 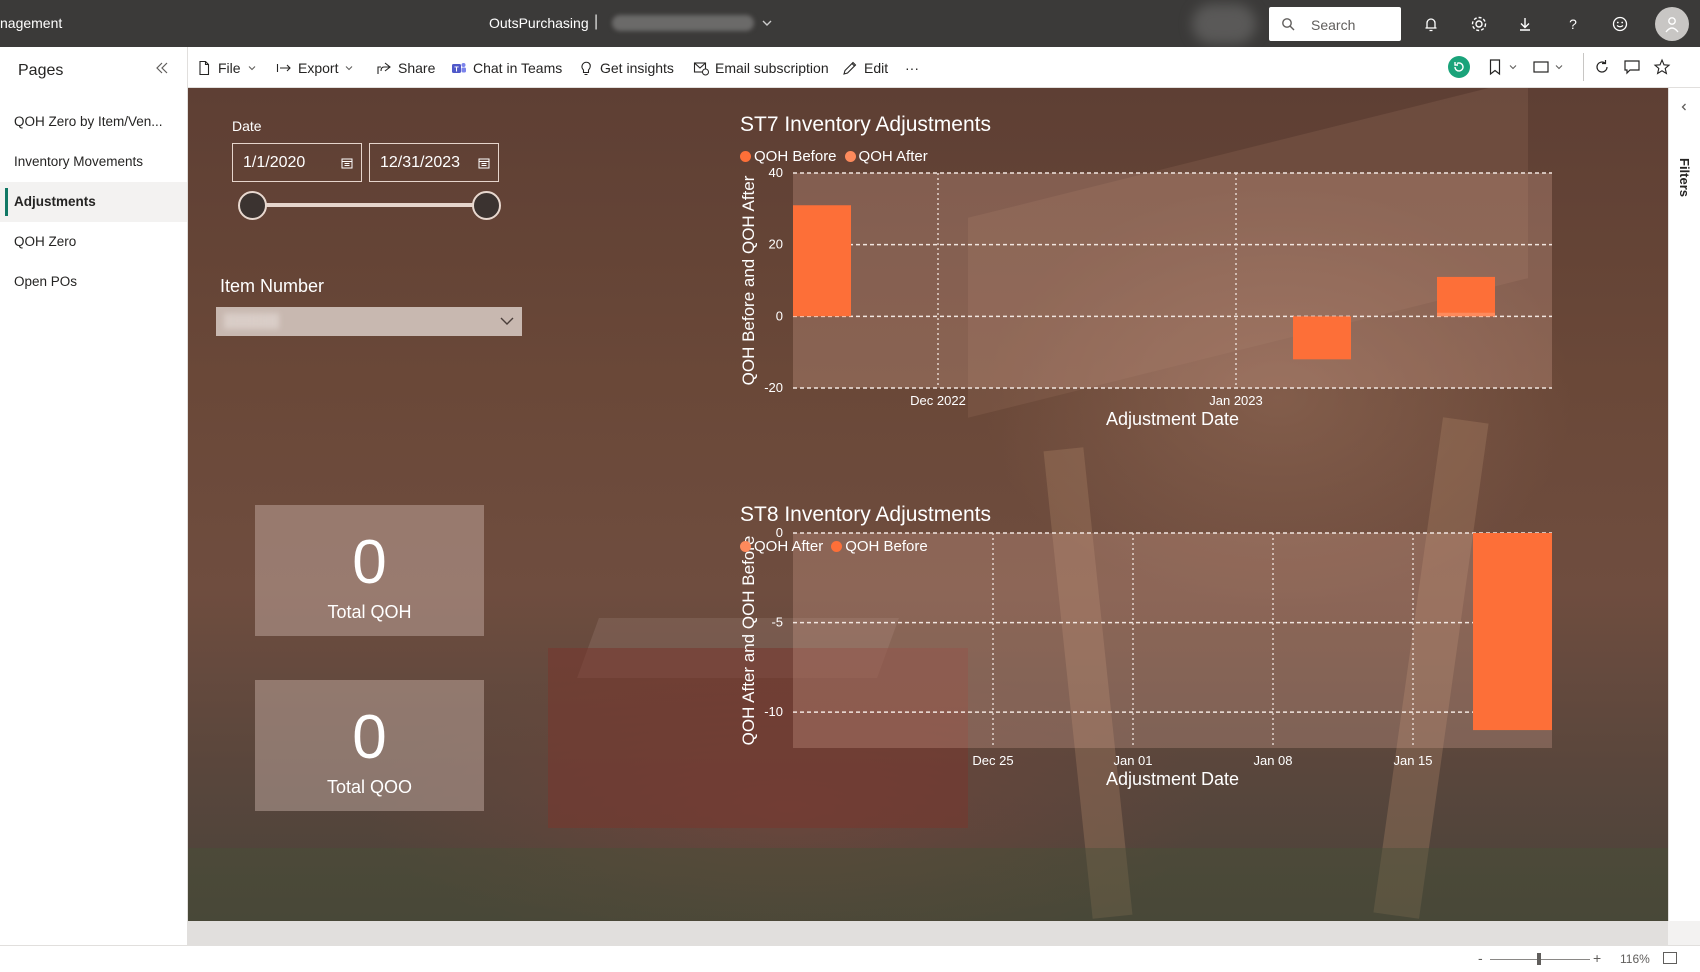 What do you see at coordinates (1684, 177) in the screenshot?
I see `filters-label: Filters` at bounding box center [1684, 177].